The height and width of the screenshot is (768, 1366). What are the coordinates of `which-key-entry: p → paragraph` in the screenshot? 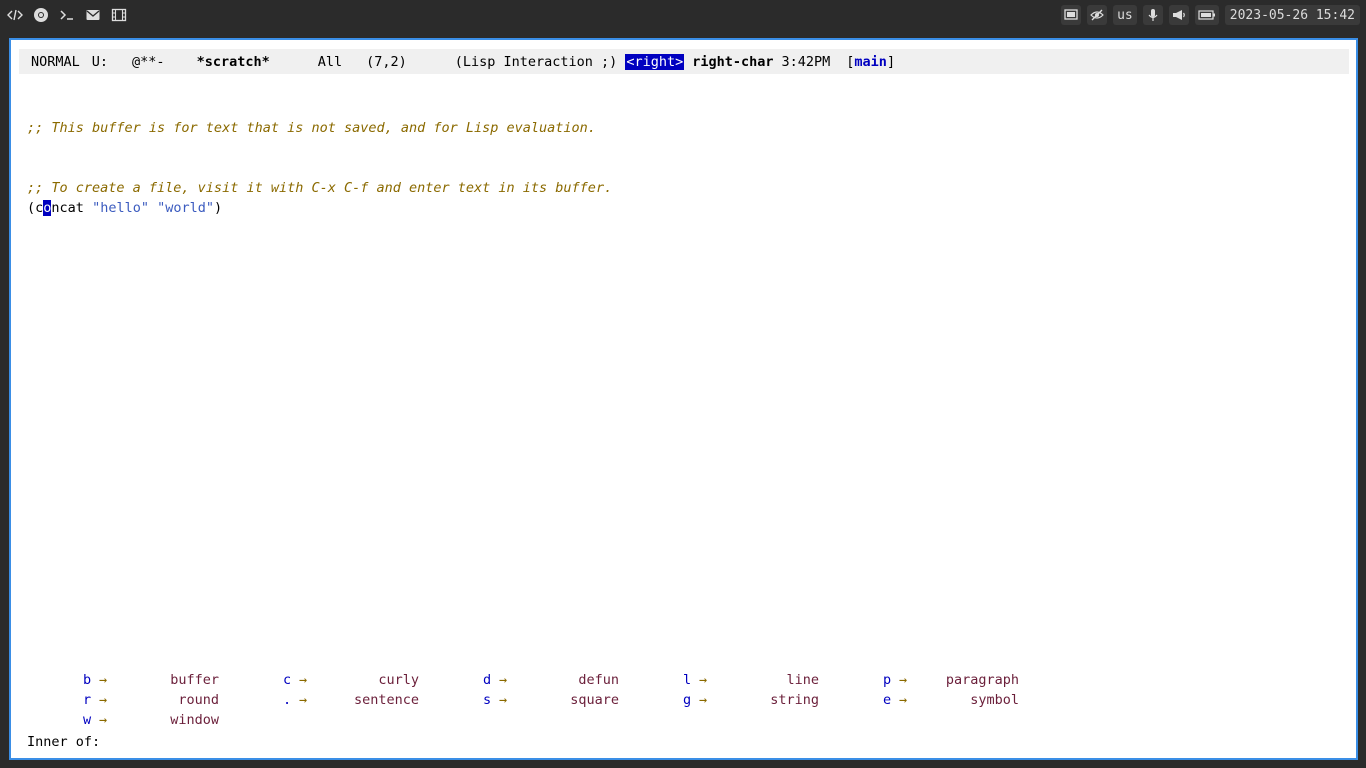 It's located at (983, 680).